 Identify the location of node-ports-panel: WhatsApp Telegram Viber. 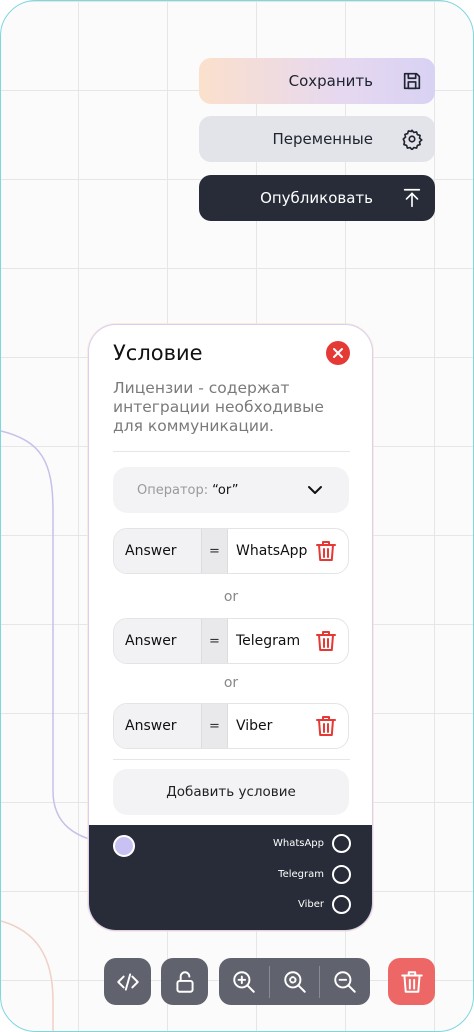
(230, 877).